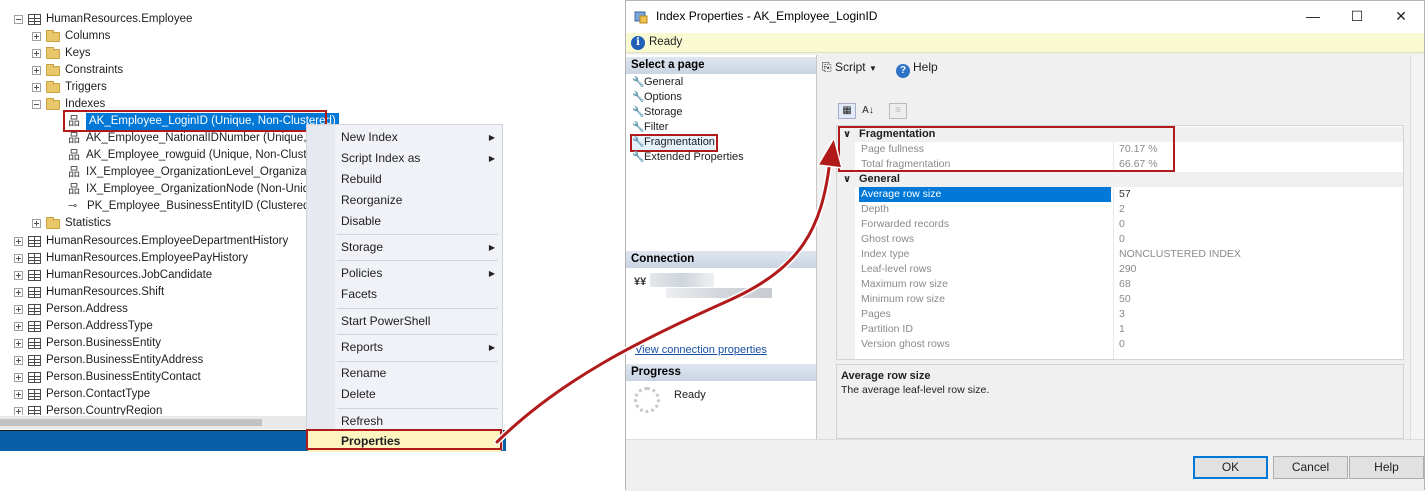 This screenshot has width=1428, height=493. What do you see at coordinates (108, 360) in the screenshot?
I see `tree-node-table: Person.BusinessEntityAddress` at bounding box center [108, 360].